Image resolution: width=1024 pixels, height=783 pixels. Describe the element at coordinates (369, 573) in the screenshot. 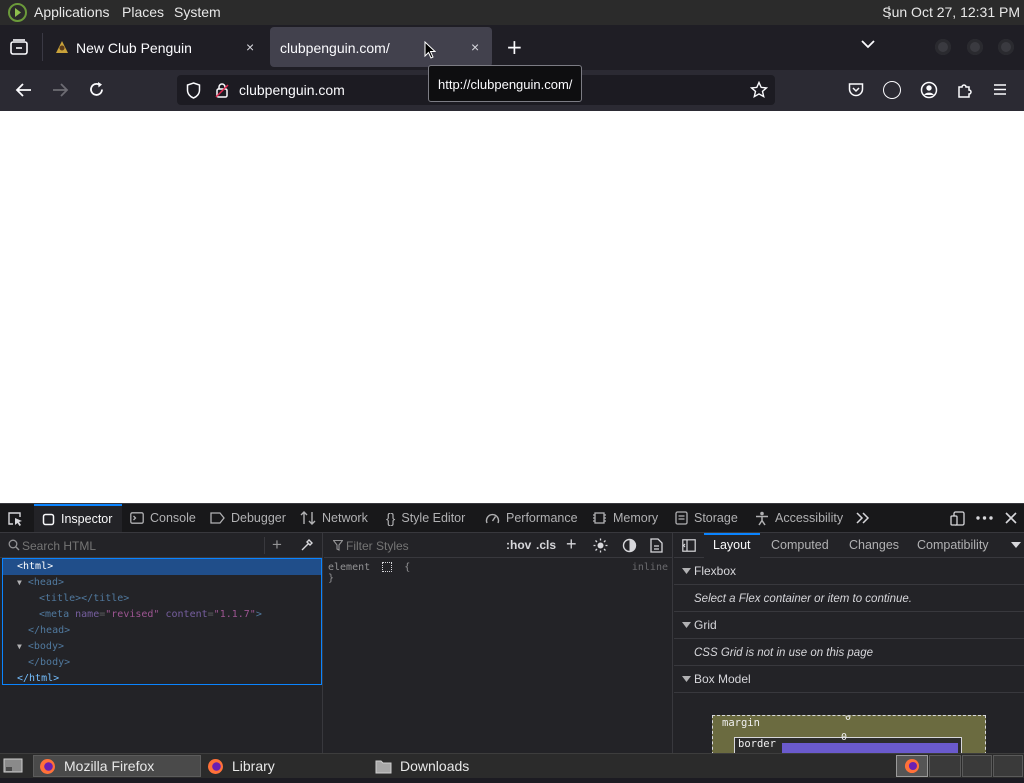

I see `element-rule: element { }` at that location.